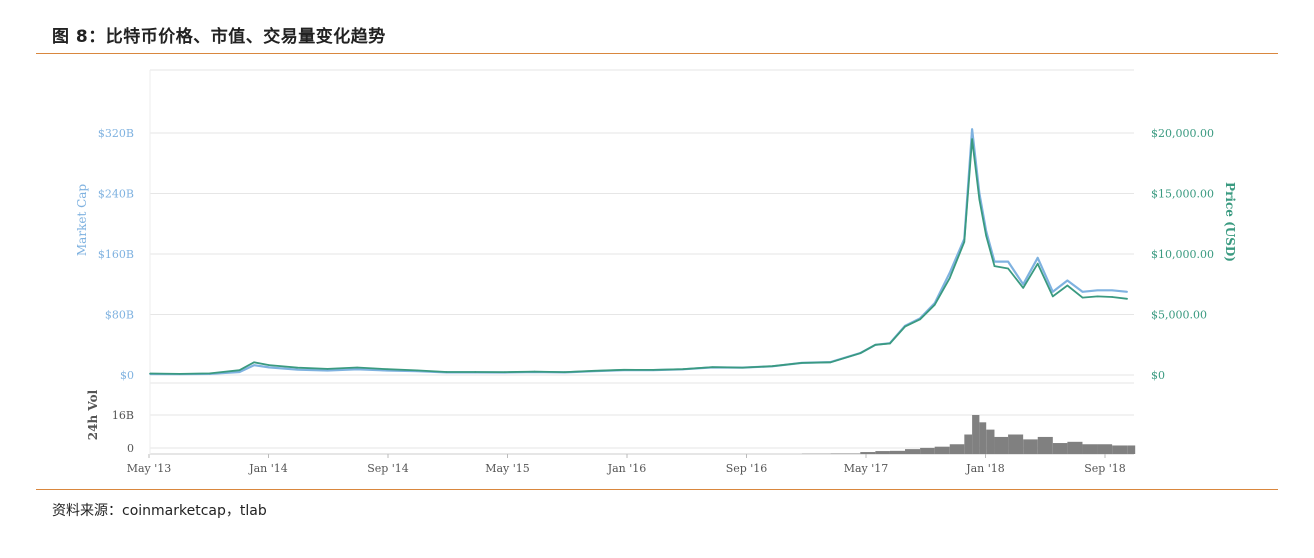  I want to click on volume-tick-label: 0, so click(130, 448).